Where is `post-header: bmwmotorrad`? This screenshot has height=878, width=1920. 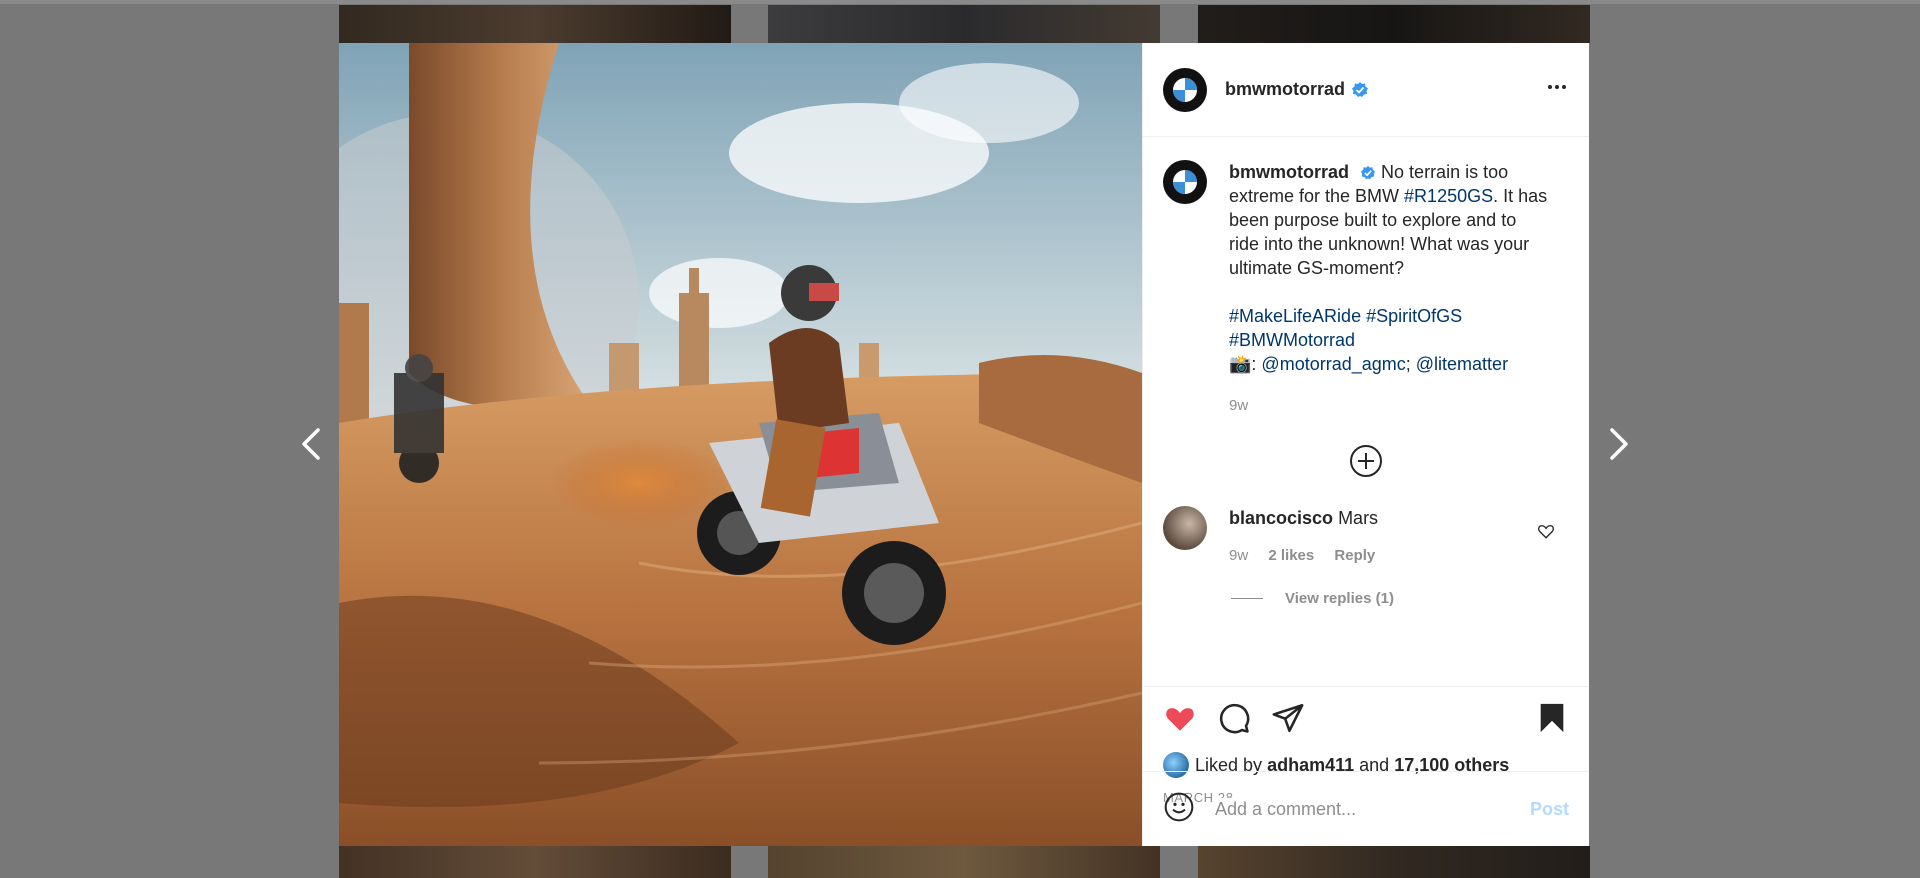 post-header: bmwmotorrad is located at coordinates (1366, 90).